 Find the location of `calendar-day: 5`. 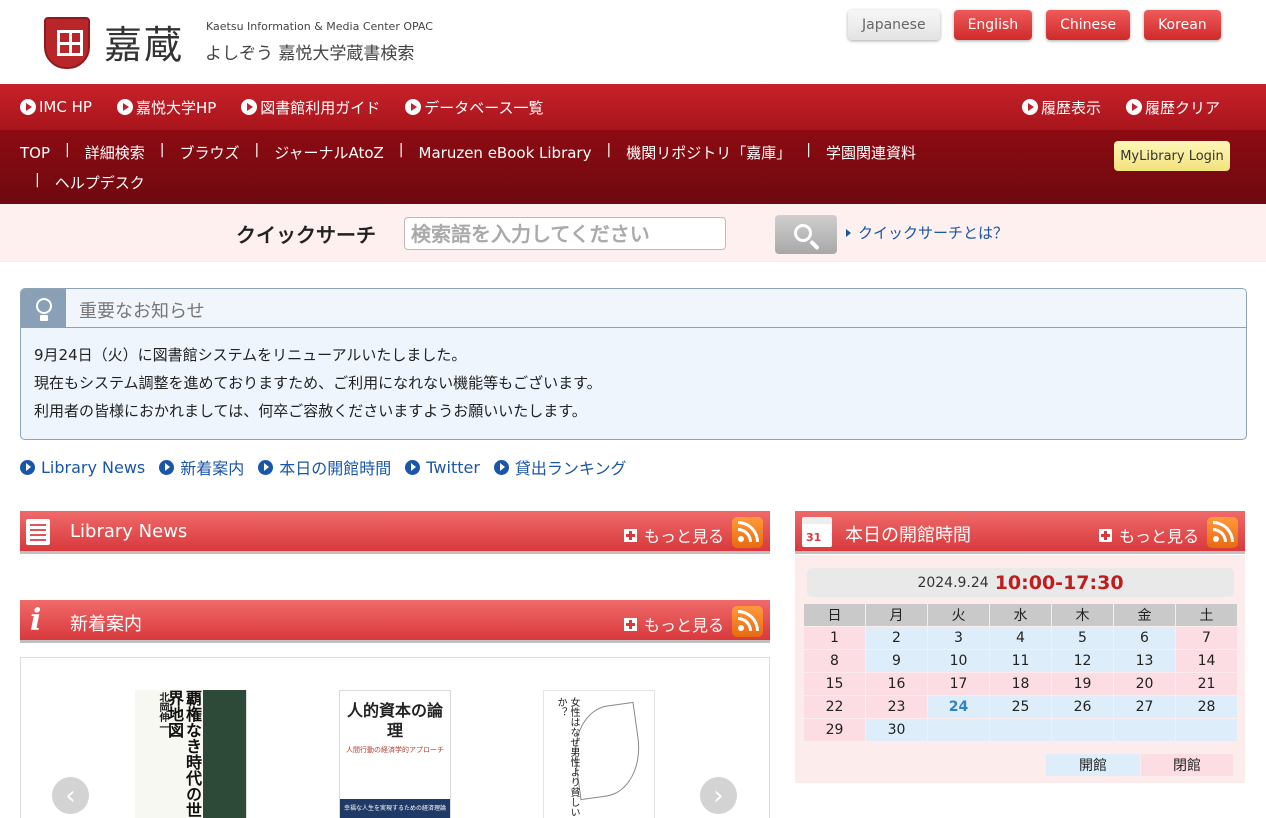

calendar-day: 5 is located at coordinates (1082, 638).